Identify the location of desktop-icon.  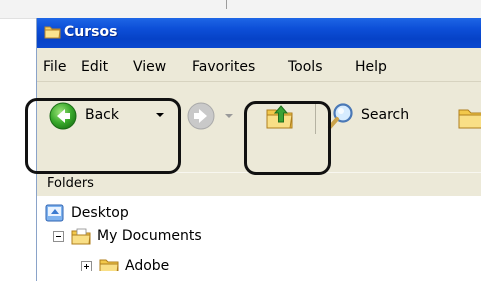
(55, 215).